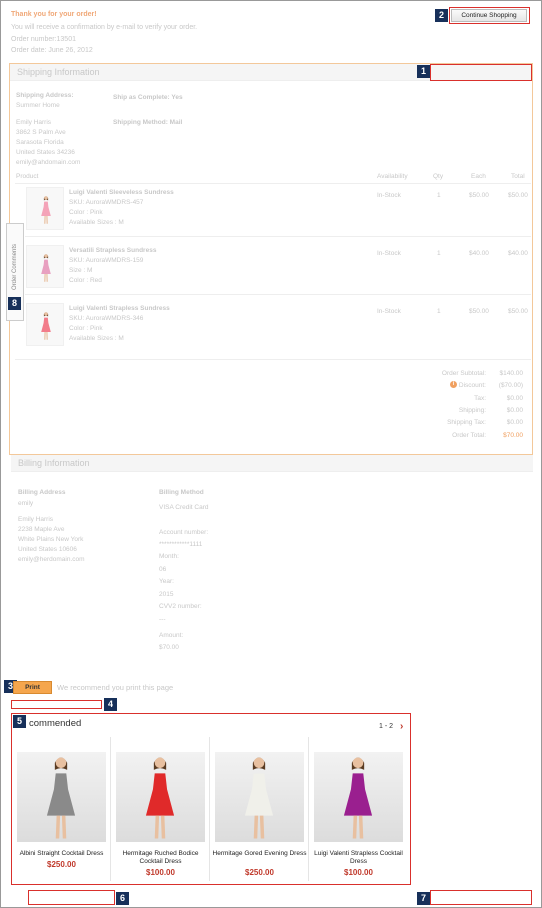  Describe the element at coordinates (38, 105) in the screenshot. I see `shipping-address-name: Summer Home` at that location.